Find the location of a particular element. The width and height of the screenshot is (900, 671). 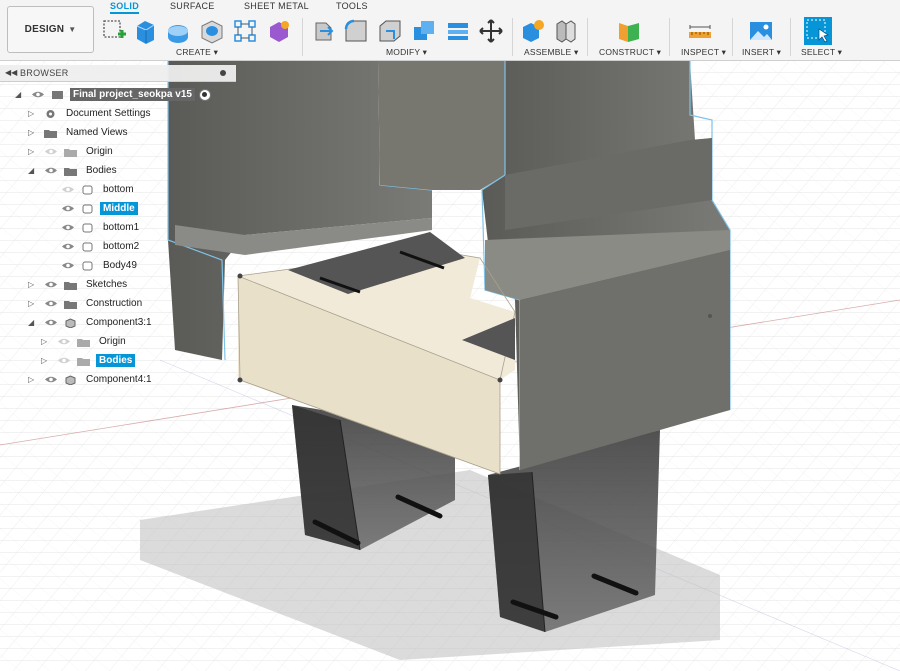

create-form-icon is located at coordinates (279, 31).